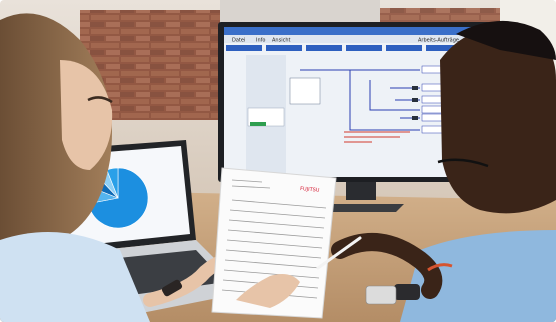 The width and height of the screenshot is (556, 322). I want to click on menu-item-2: Info, so click(260, 41).